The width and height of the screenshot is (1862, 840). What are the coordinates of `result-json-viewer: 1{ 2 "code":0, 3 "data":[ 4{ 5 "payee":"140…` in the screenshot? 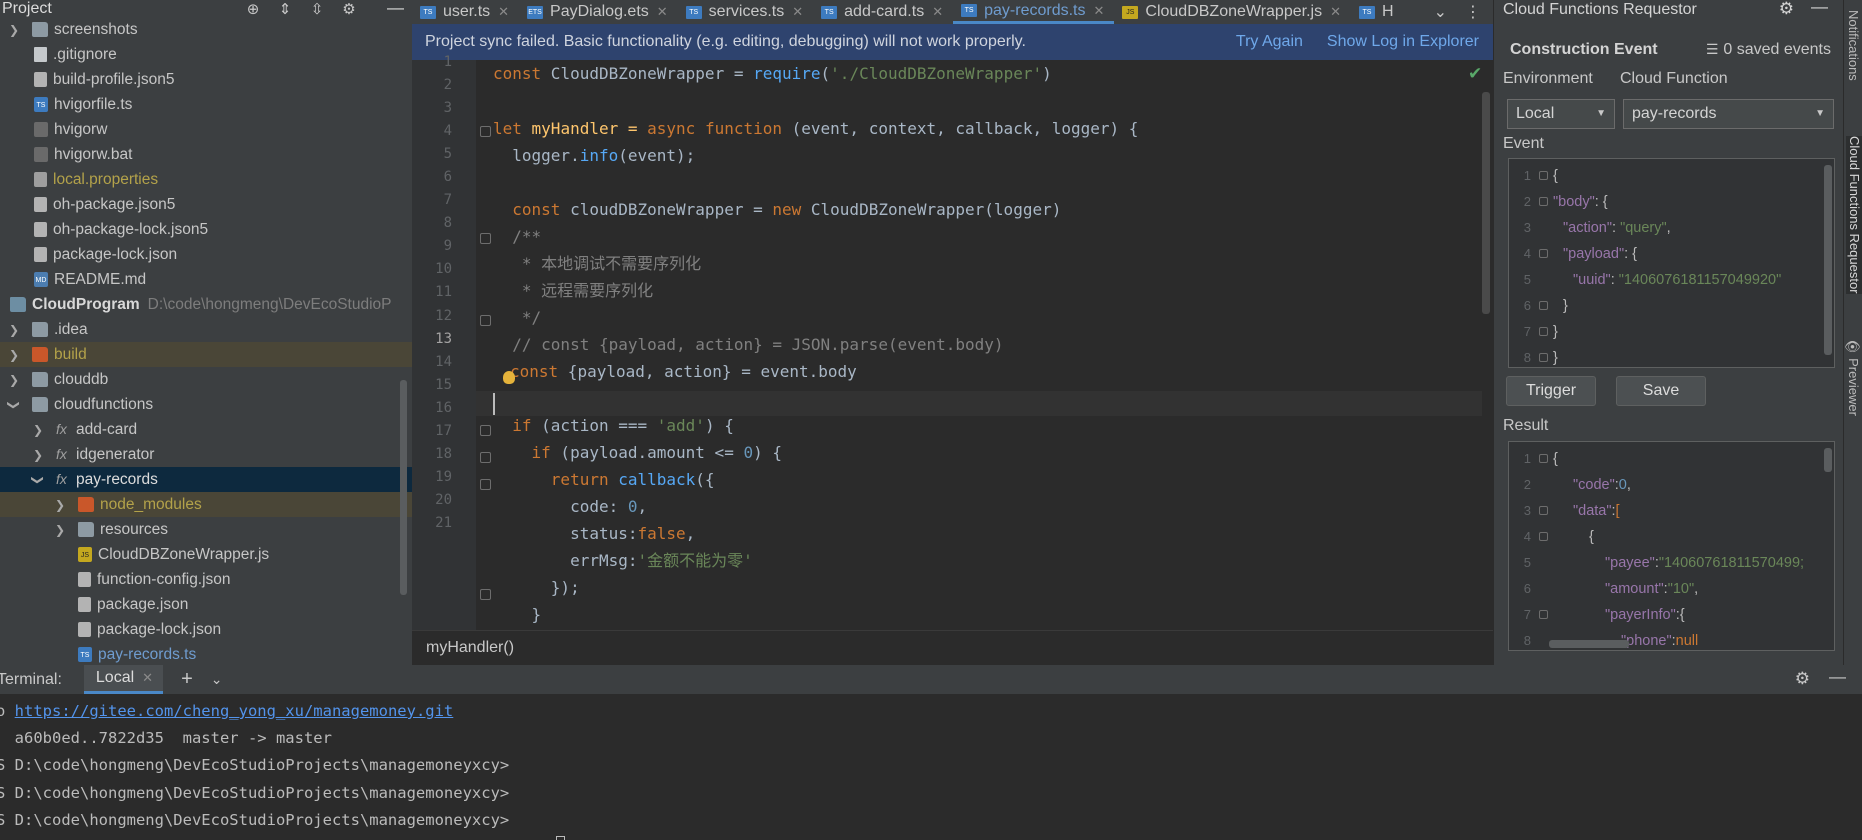 It's located at (1671, 546).